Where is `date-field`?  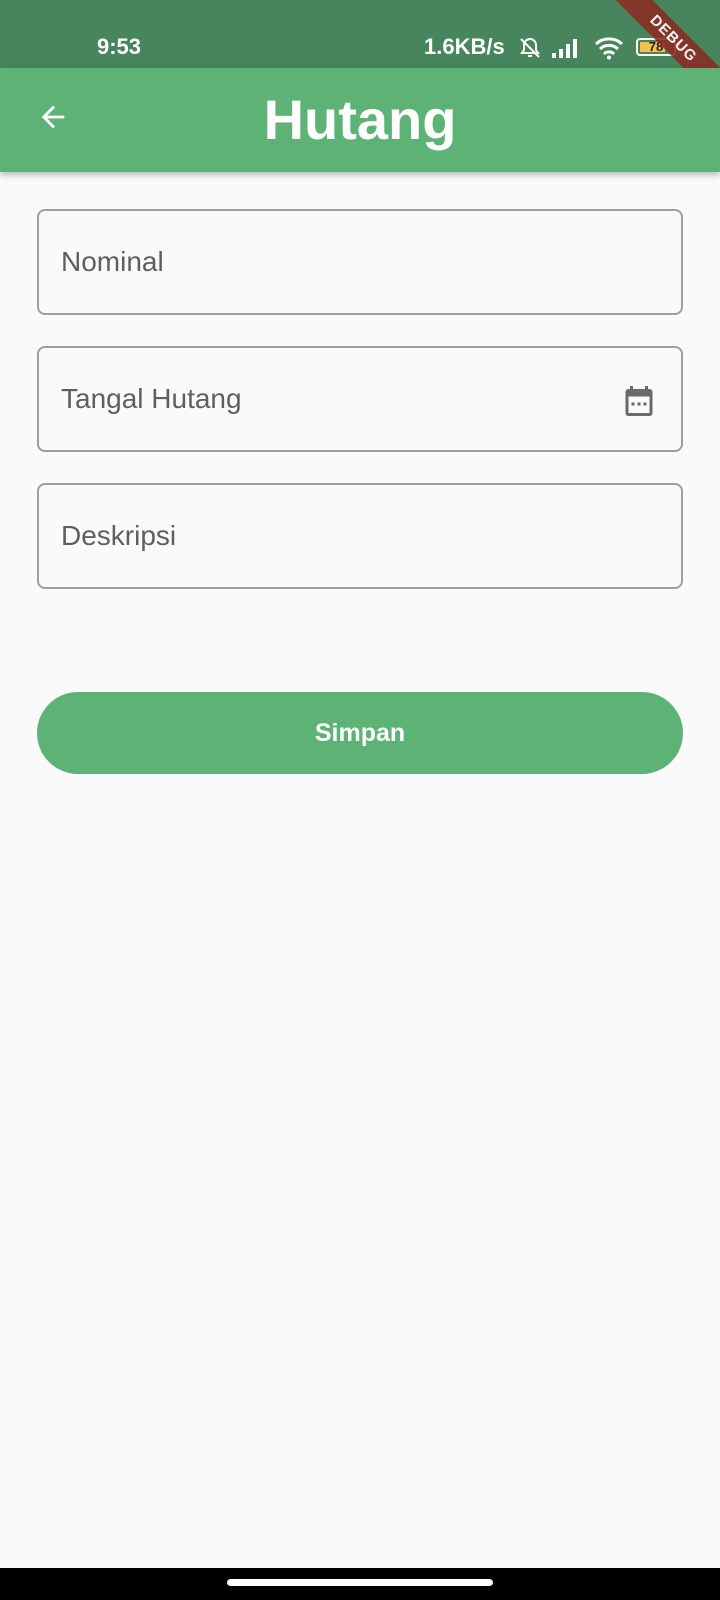 date-field is located at coordinates (360, 399).